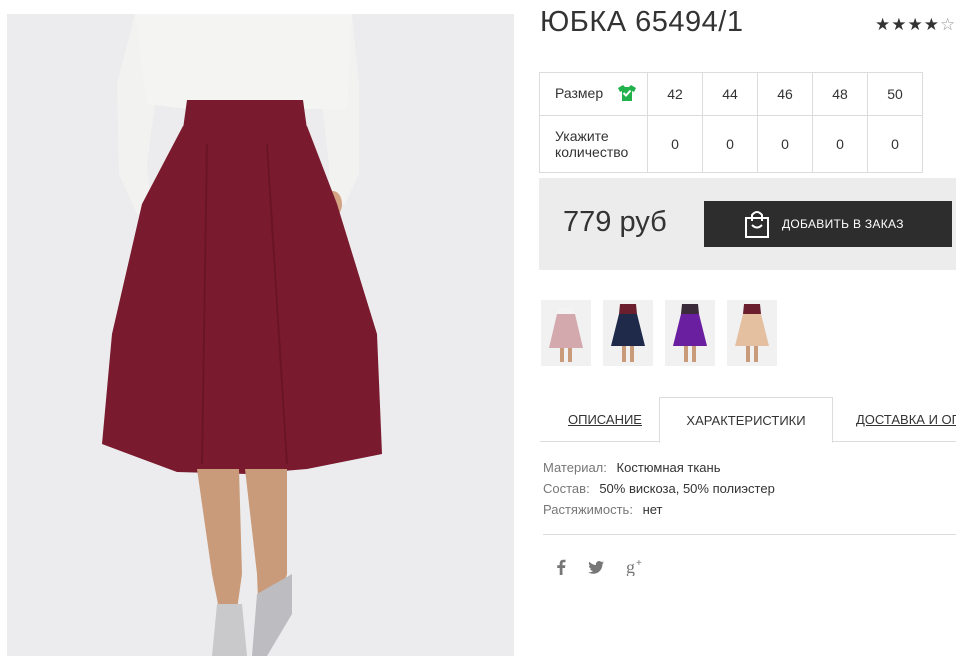 The height and width of the screenshot is (656, 956). Describe the element at coordinates (785, 144) in the screenshot. I see `quantity-input-46: 0` at that location.